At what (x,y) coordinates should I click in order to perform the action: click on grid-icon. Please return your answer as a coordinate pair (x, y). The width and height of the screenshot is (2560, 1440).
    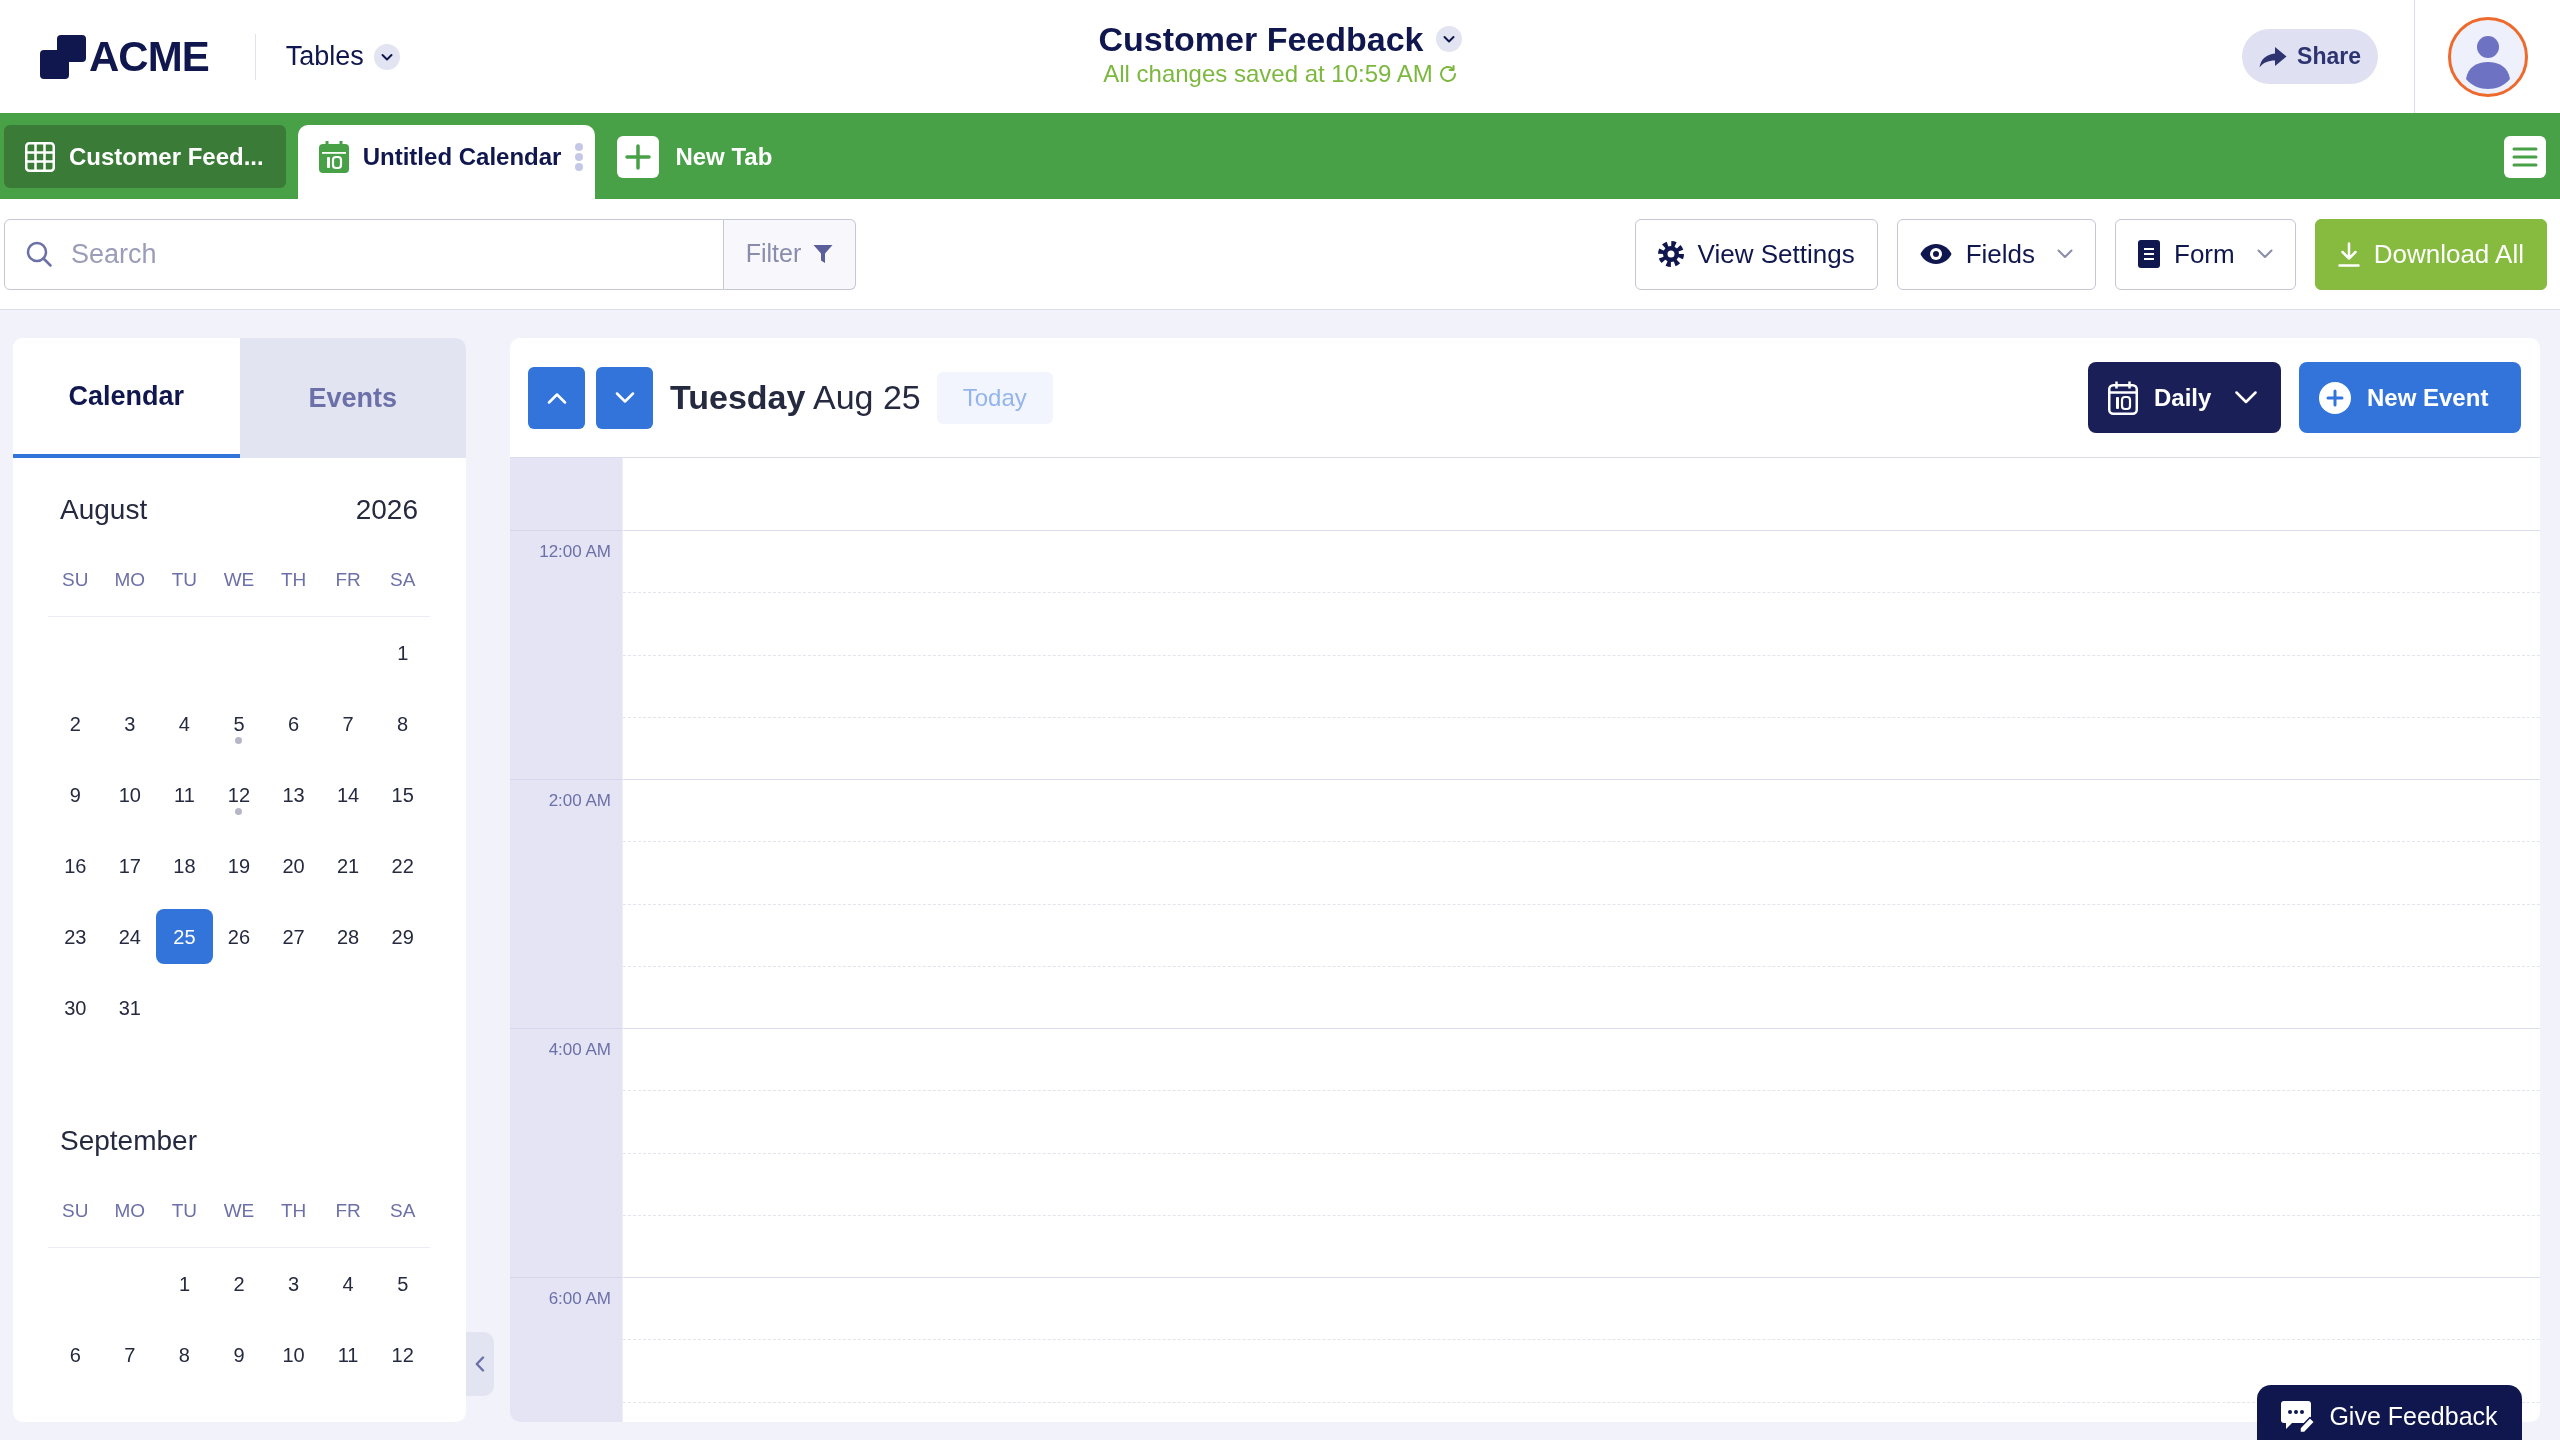
    Looking at the image, I should click on (40, 156).